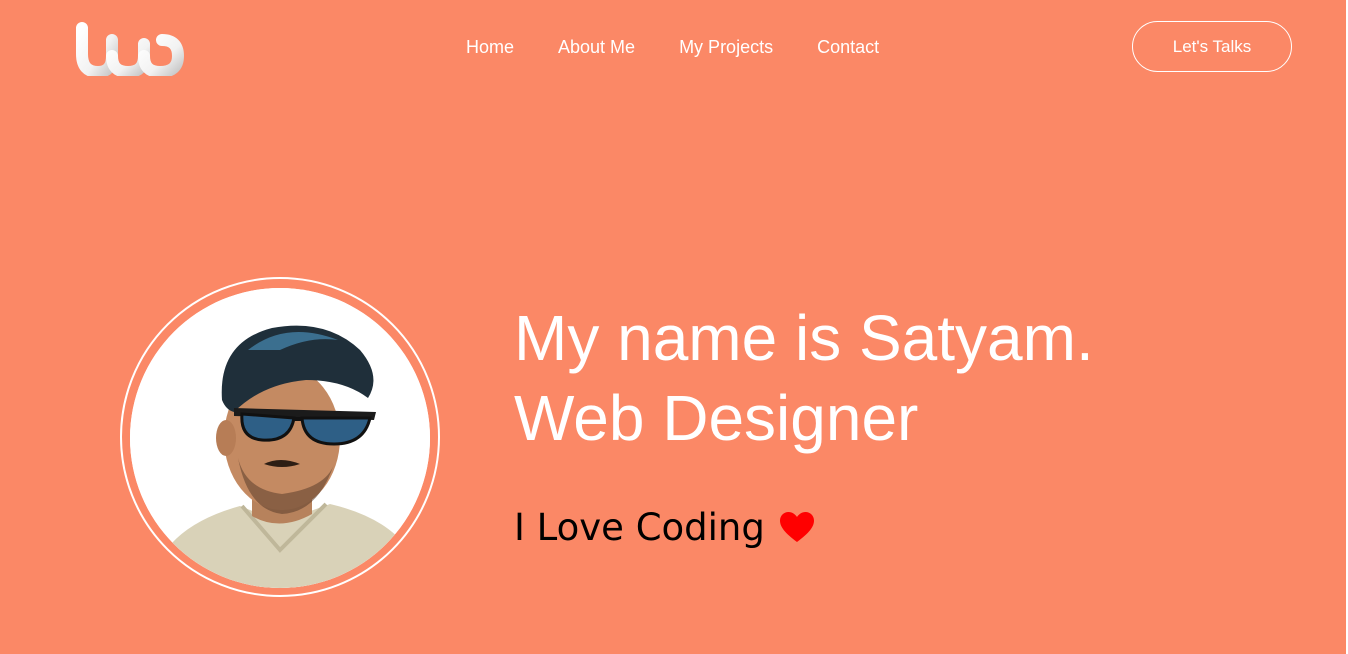 This screenshot has height=654, width=1348. I want to click on main-nav: Home About Me My Projects Contact, so click(672, 47).